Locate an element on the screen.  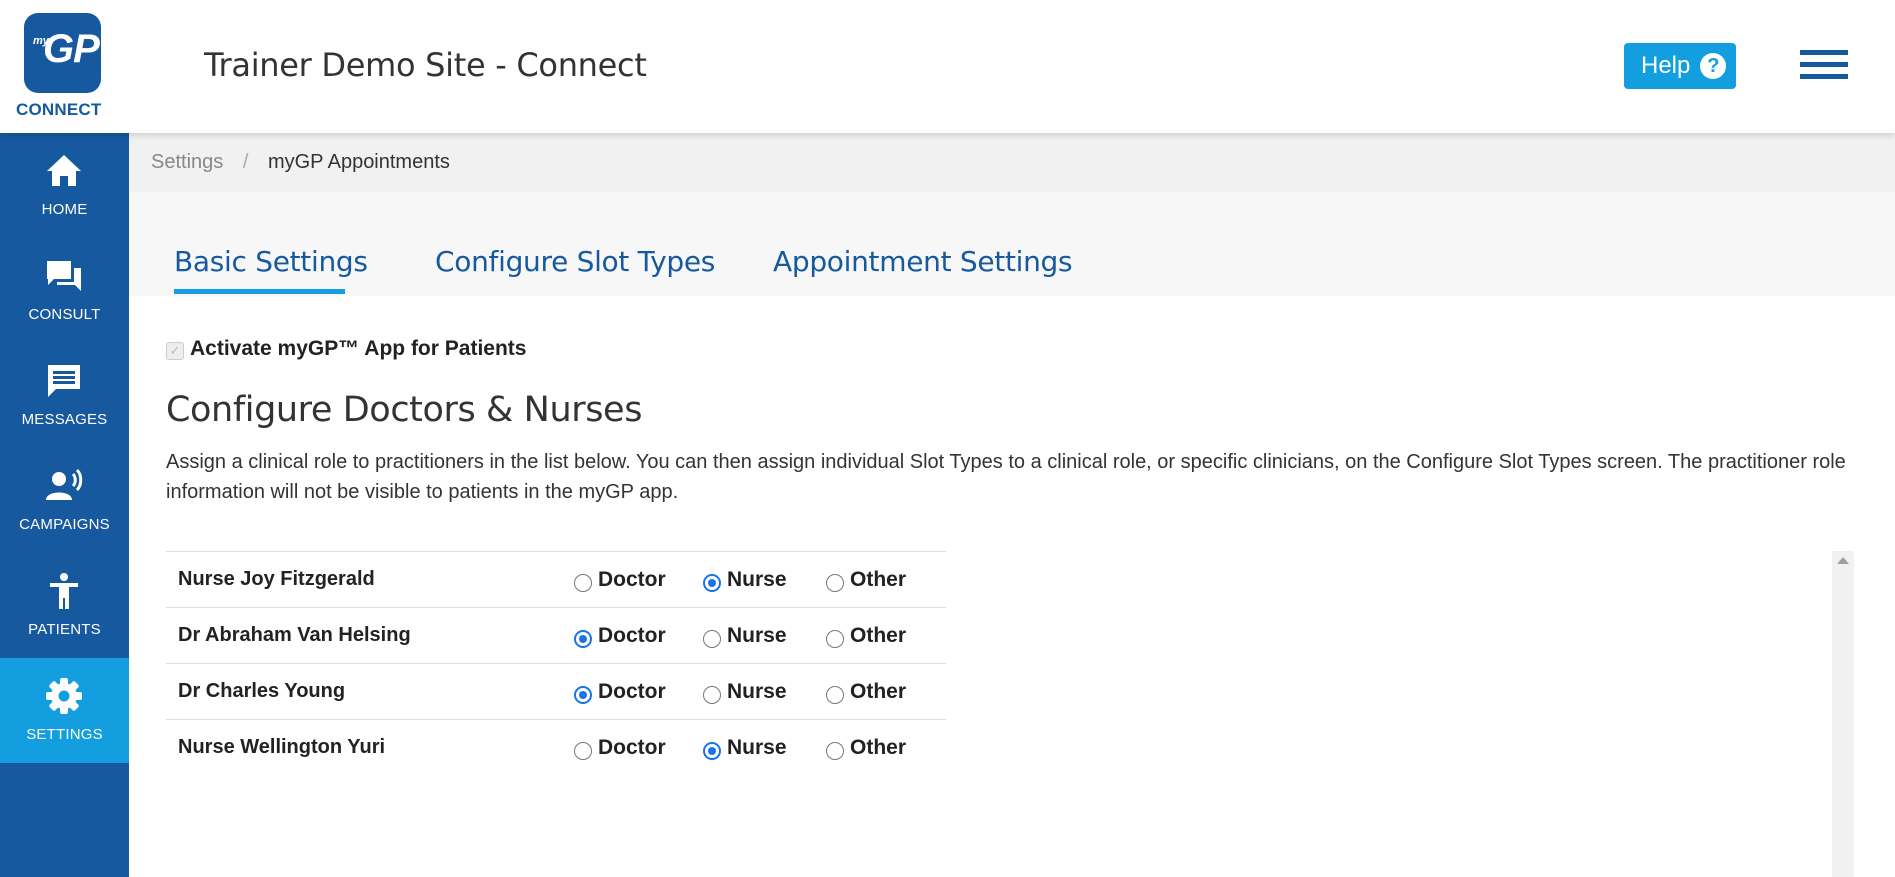
help-button: Help ? is located at coordinates (1680, 66).